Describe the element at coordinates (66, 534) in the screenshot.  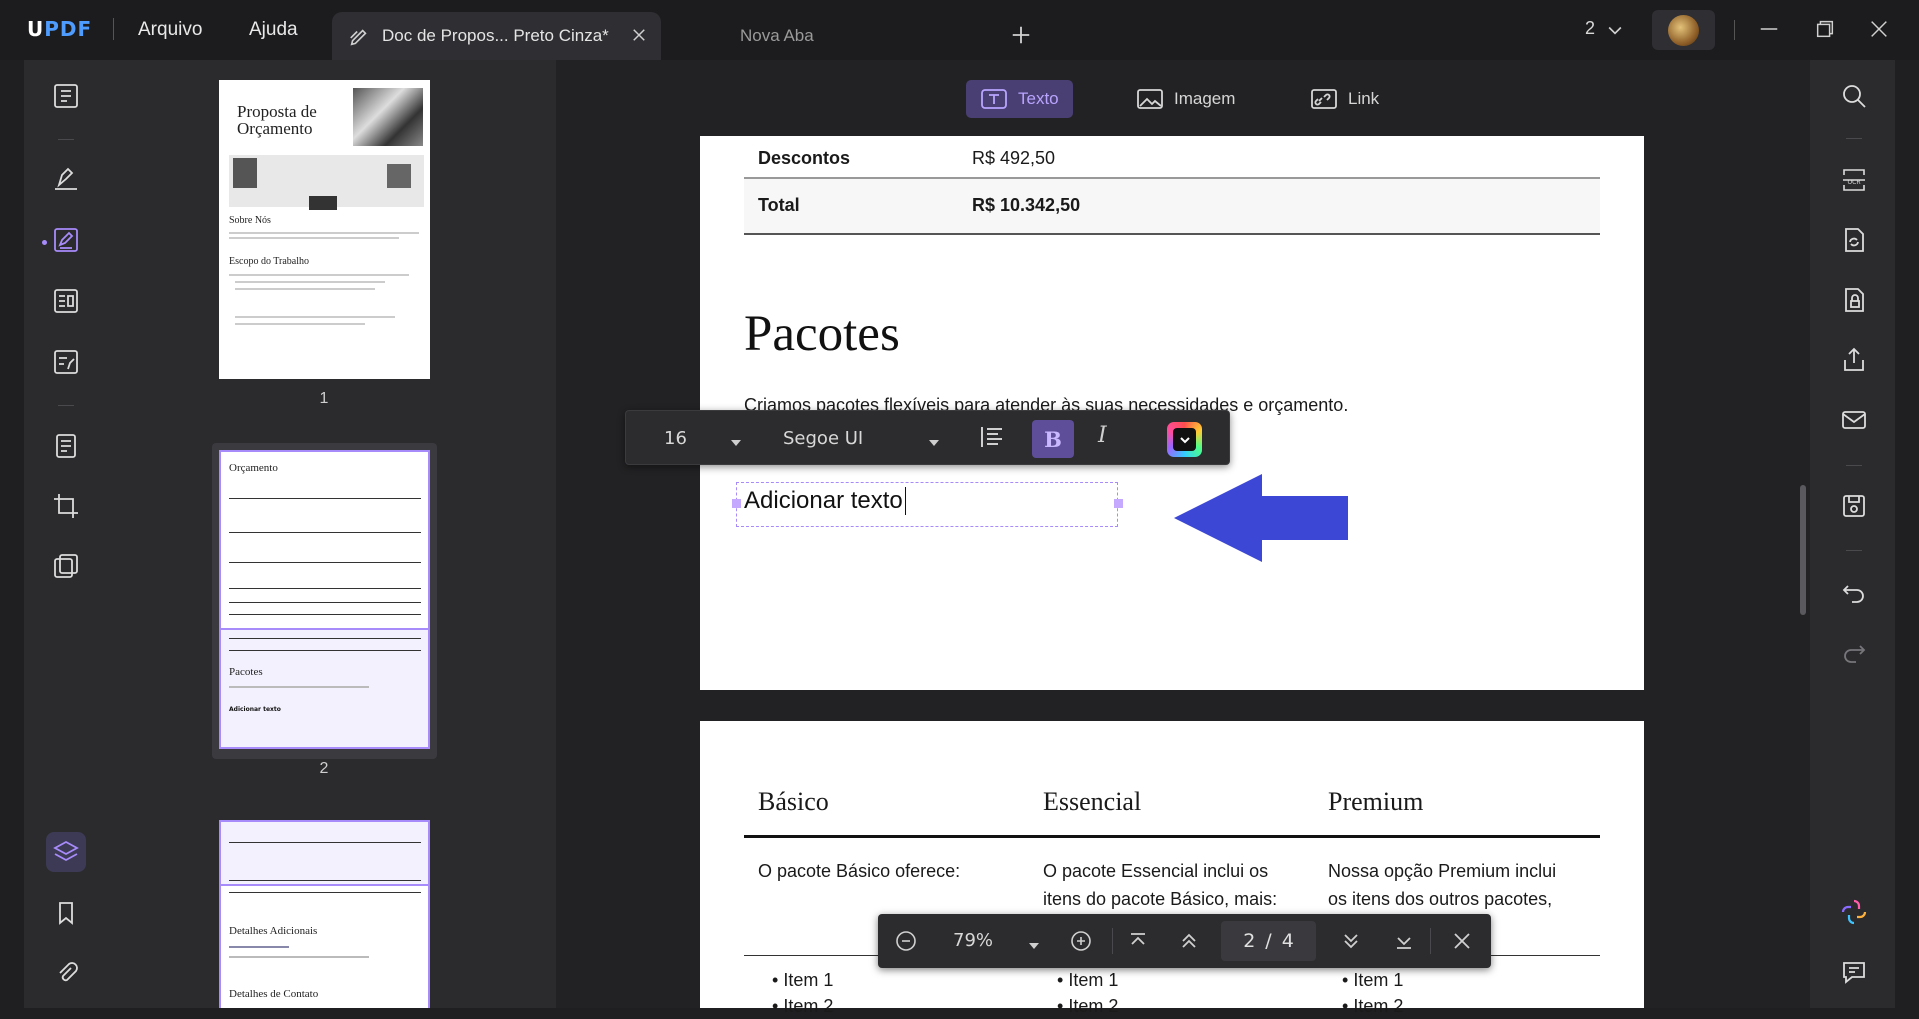
I see `left-toolbar` at that location.